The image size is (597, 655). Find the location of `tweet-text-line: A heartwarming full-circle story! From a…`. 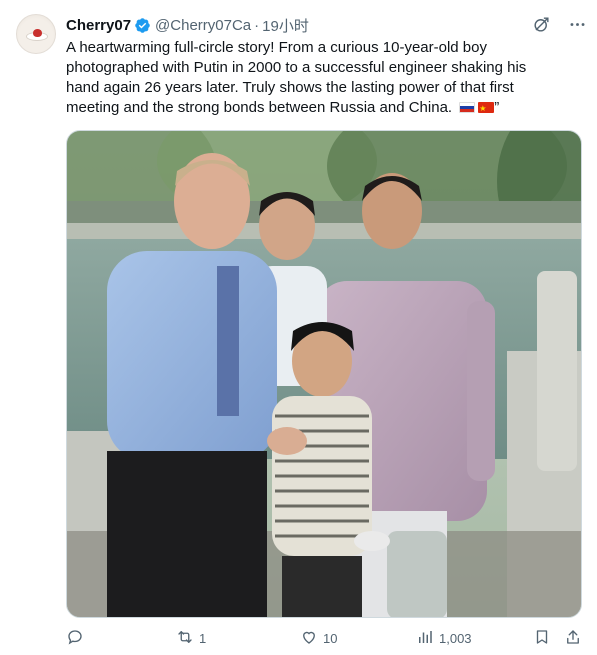

tweet-text-line: A heartwarming full-circle story! From a… is located at coordinates (276, 47).